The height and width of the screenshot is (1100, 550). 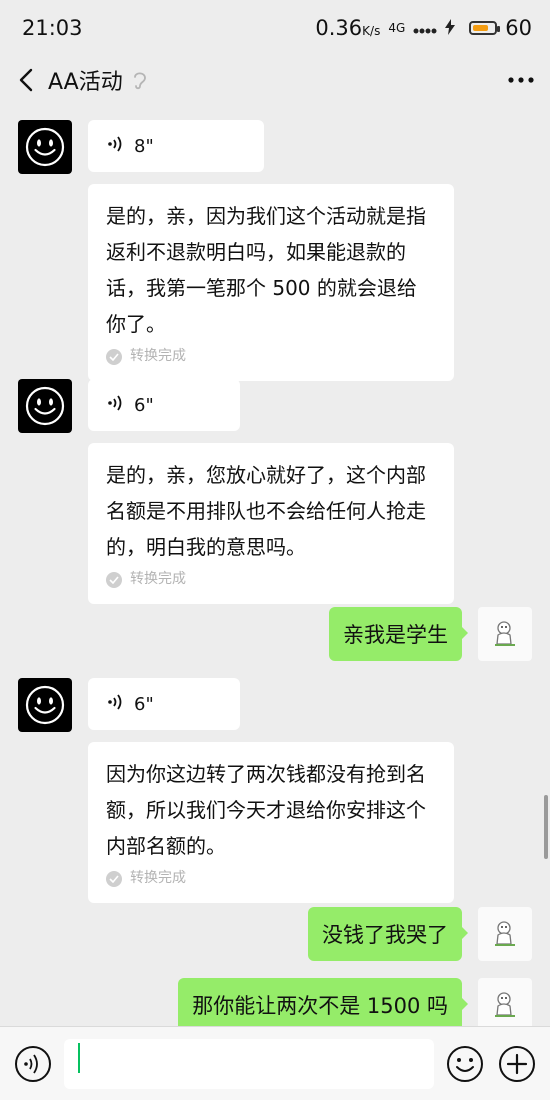 What do you see at coordinates (275, 80) in the screenshot?
I see `chat-header: AA活动` at bounding box center [275, 80].